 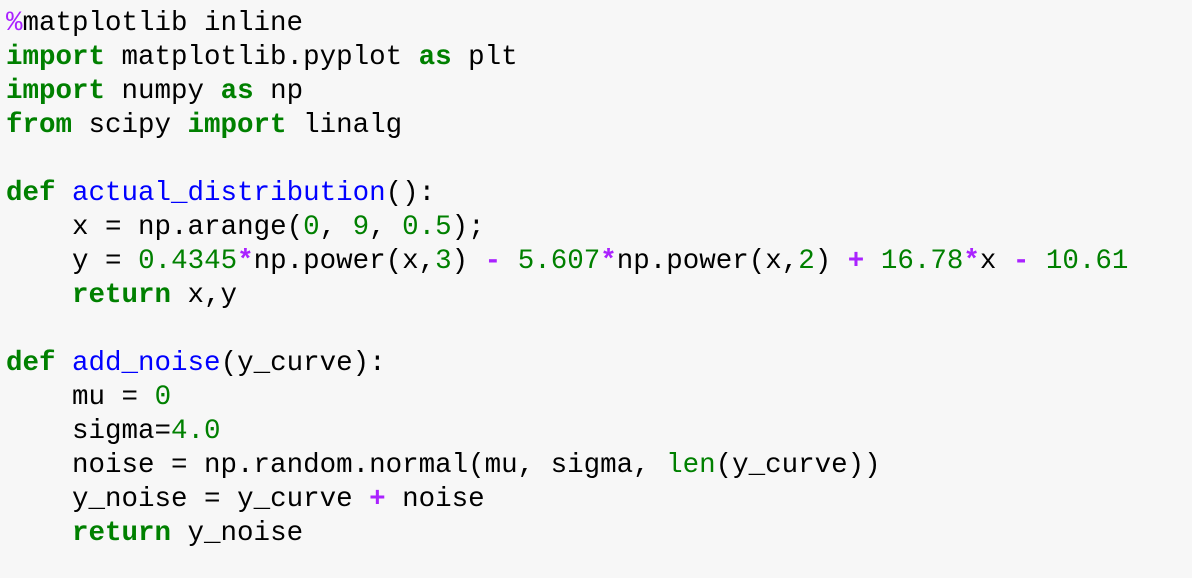 What do you see at coordinates (567, 194) in the screenshot?
I see `code-line: def actual_distribution():` at bounding box center [567, 194].